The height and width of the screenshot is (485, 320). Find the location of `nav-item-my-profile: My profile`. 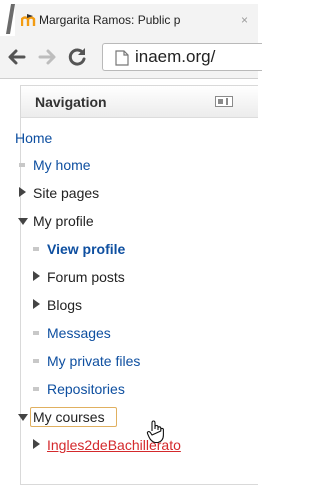

nav-item-my-profile: My profile is located at coordinates (138, 221).